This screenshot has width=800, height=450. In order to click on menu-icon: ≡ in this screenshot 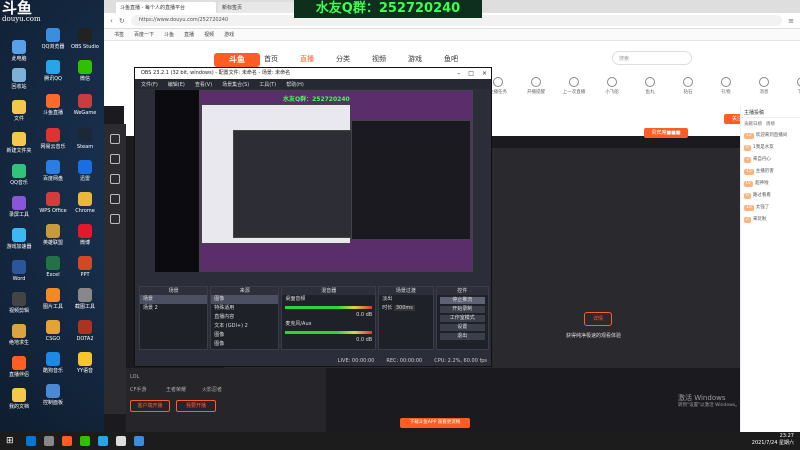, I will do `click(791, 21)`.